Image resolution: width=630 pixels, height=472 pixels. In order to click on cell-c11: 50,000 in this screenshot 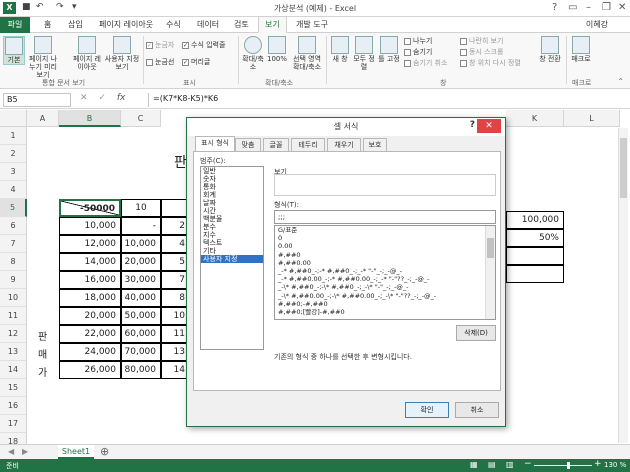, I will do `click(141, 316)`.